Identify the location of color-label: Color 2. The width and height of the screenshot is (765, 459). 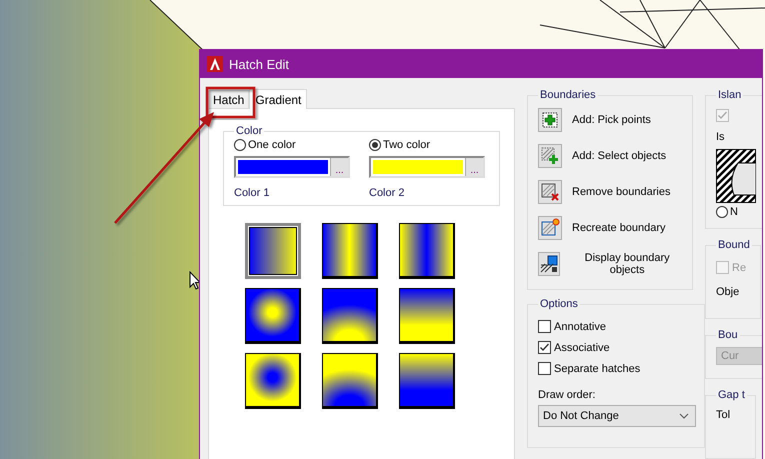
(387, 193).